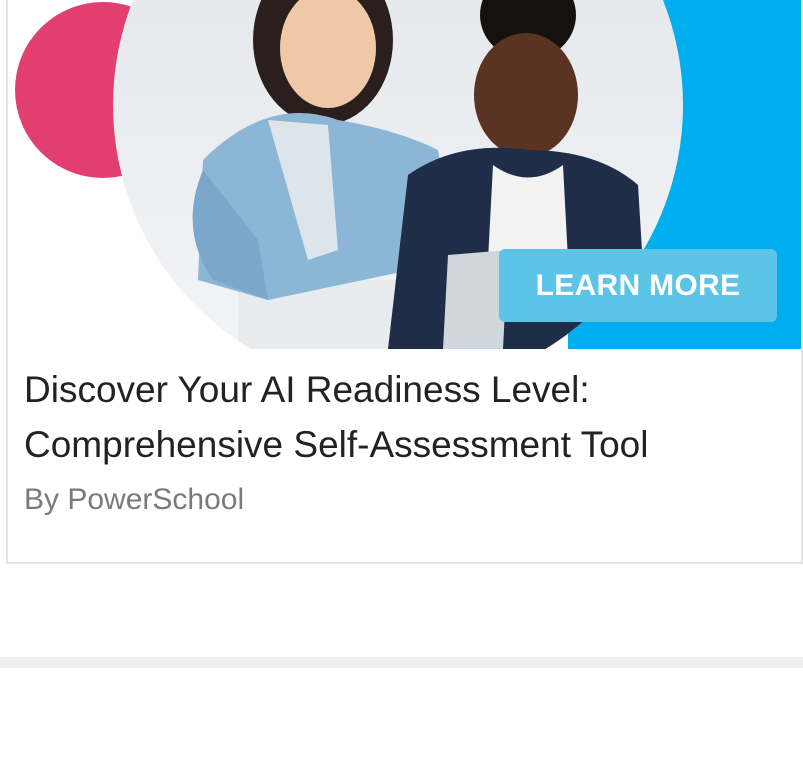 This screenshot has width=803, height=762. Describe the element at coordinates (336, 444) in the screenshot. I see `ad-title-line-2: Comprehensive Self-Assessment Tool` at that location.